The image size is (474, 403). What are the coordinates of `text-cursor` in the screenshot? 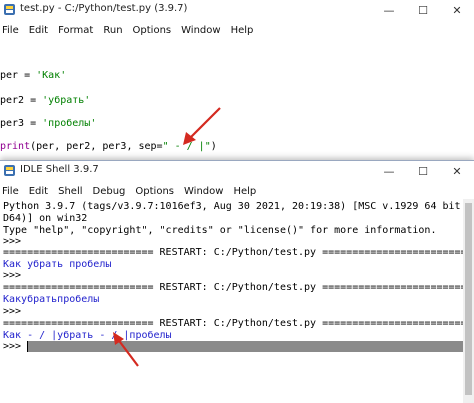 It's located at (27, 346).